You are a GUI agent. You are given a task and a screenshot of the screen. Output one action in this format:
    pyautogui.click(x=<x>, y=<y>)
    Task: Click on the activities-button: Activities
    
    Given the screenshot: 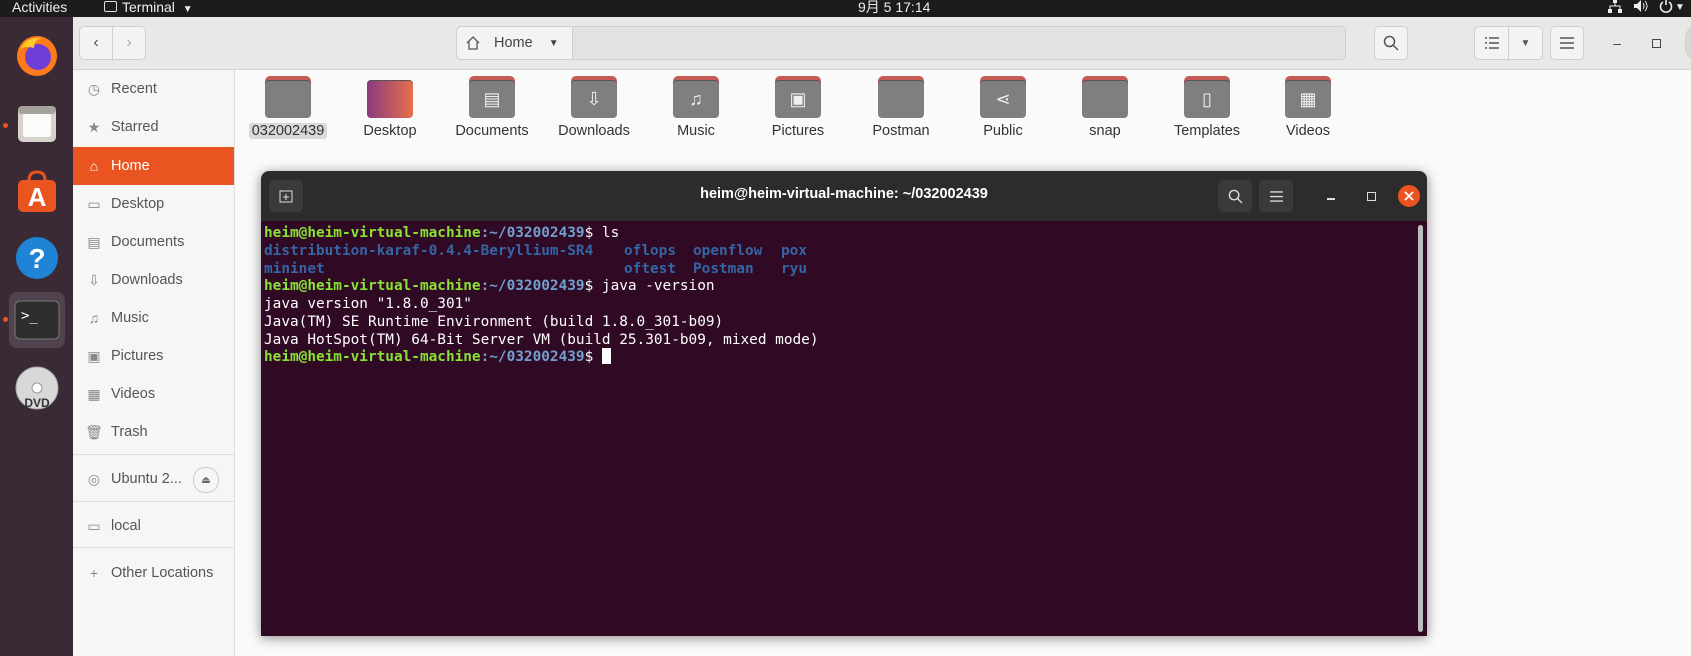 What is the action you would take?
    pyautogui.click(x=39, y=8)
    